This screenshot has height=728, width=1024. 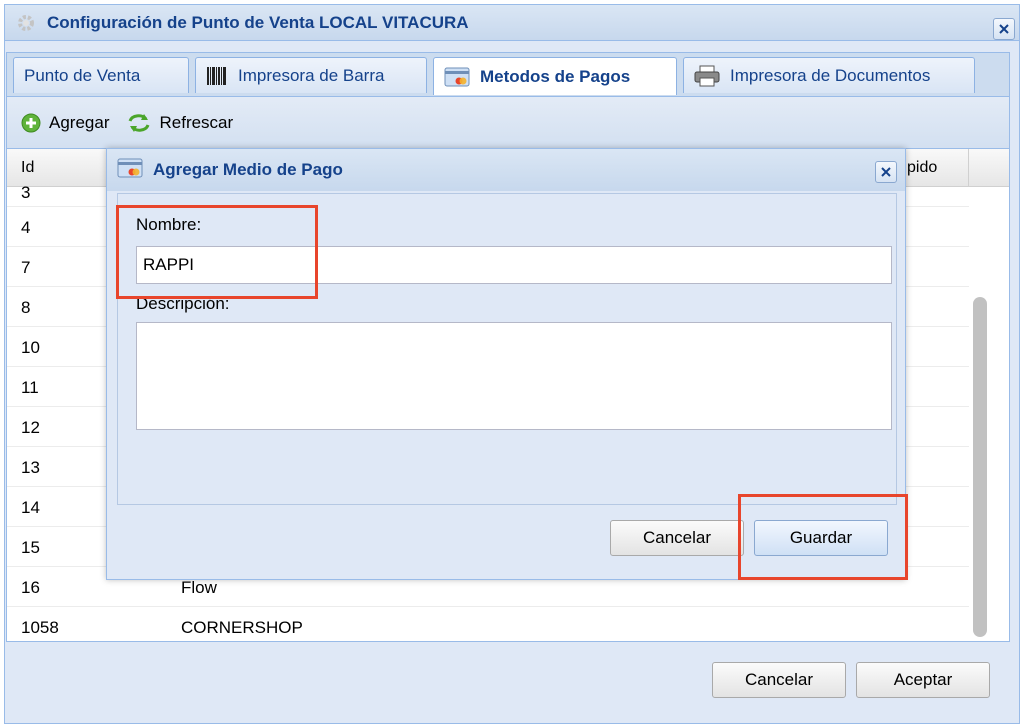 I want to click on barcode-icon, so click(x=217, y=76).